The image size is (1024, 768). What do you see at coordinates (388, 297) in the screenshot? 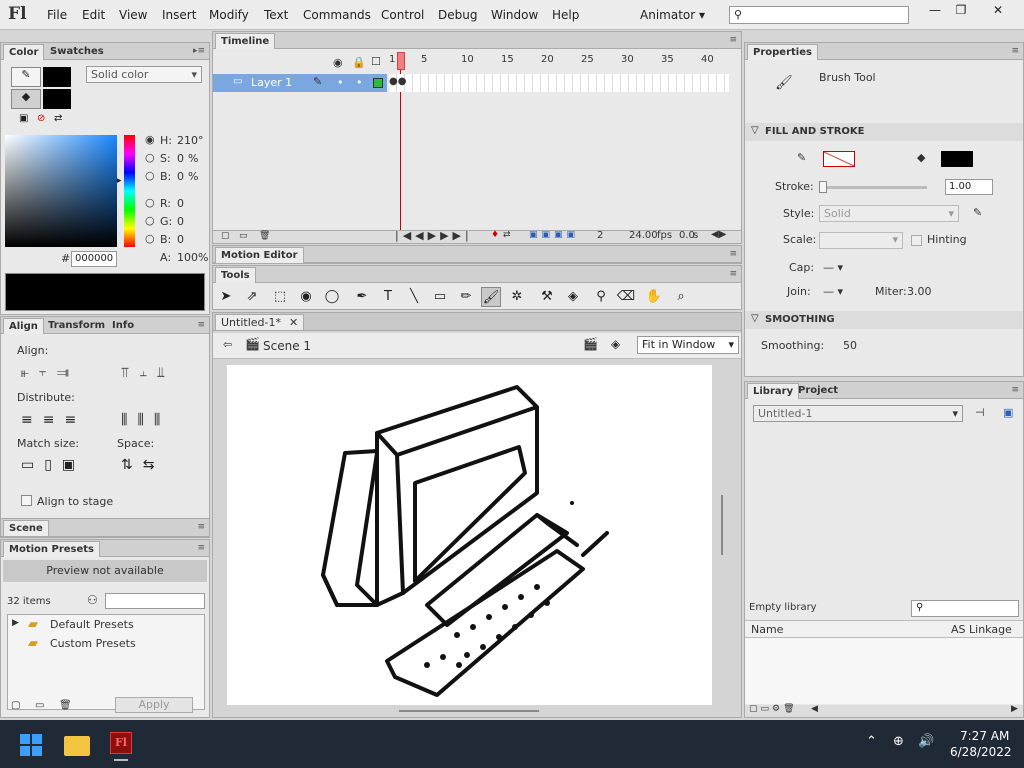
I see `text-tool-icon: T` at bounding box center [388, 297].